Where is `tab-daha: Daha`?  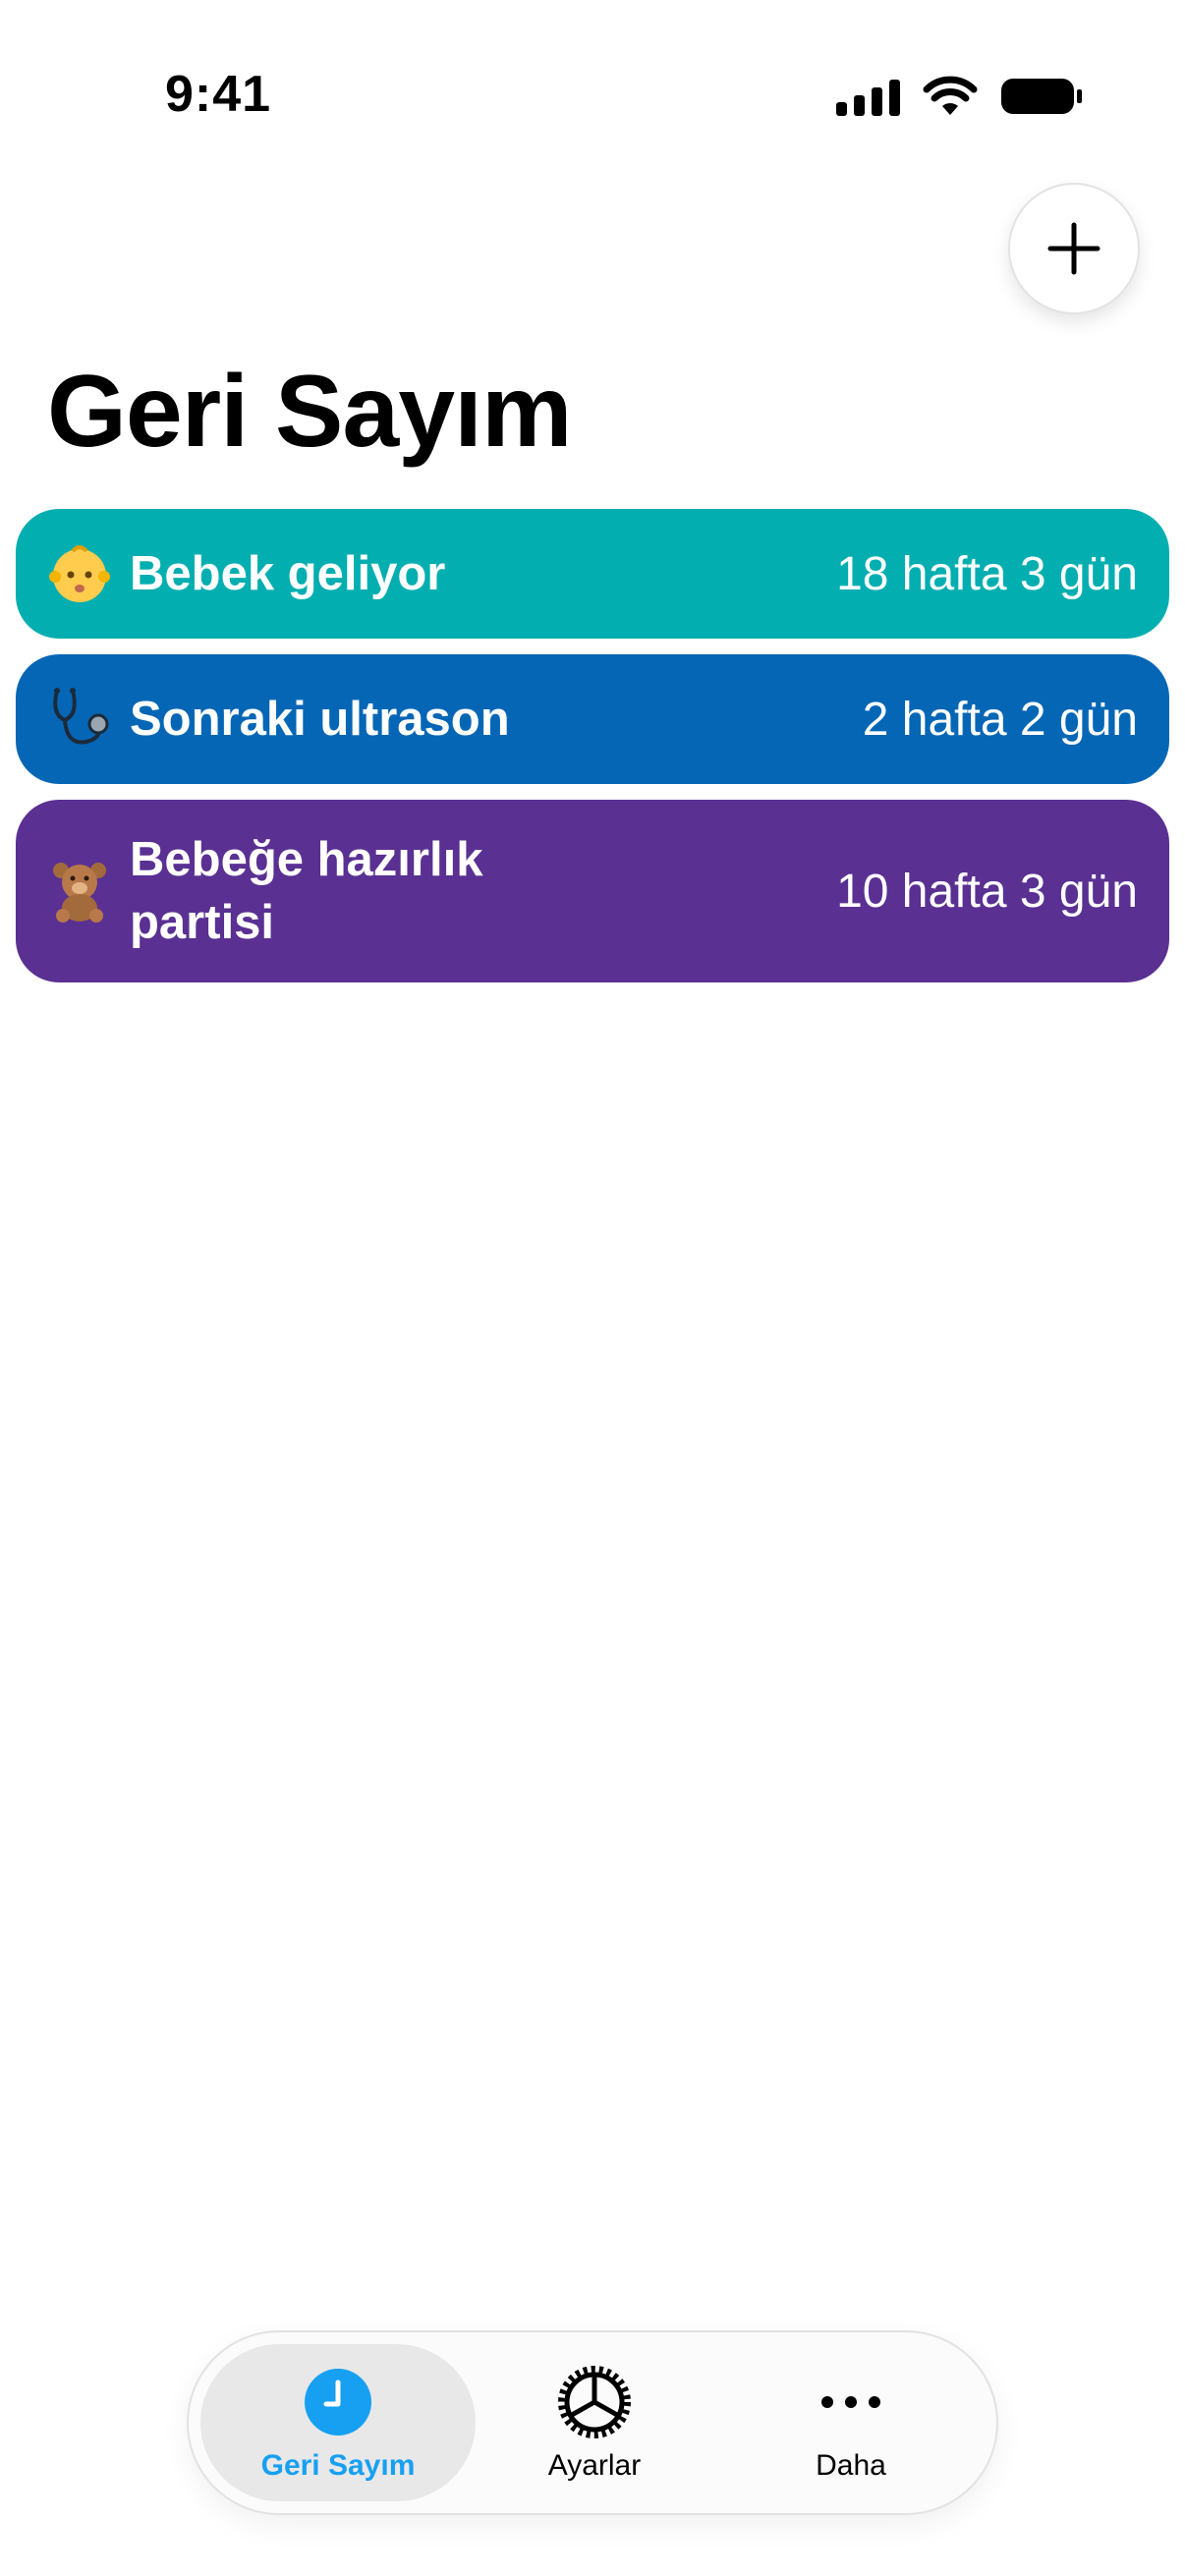
tab-daha: Daha is located at coordinates (850, 2422).